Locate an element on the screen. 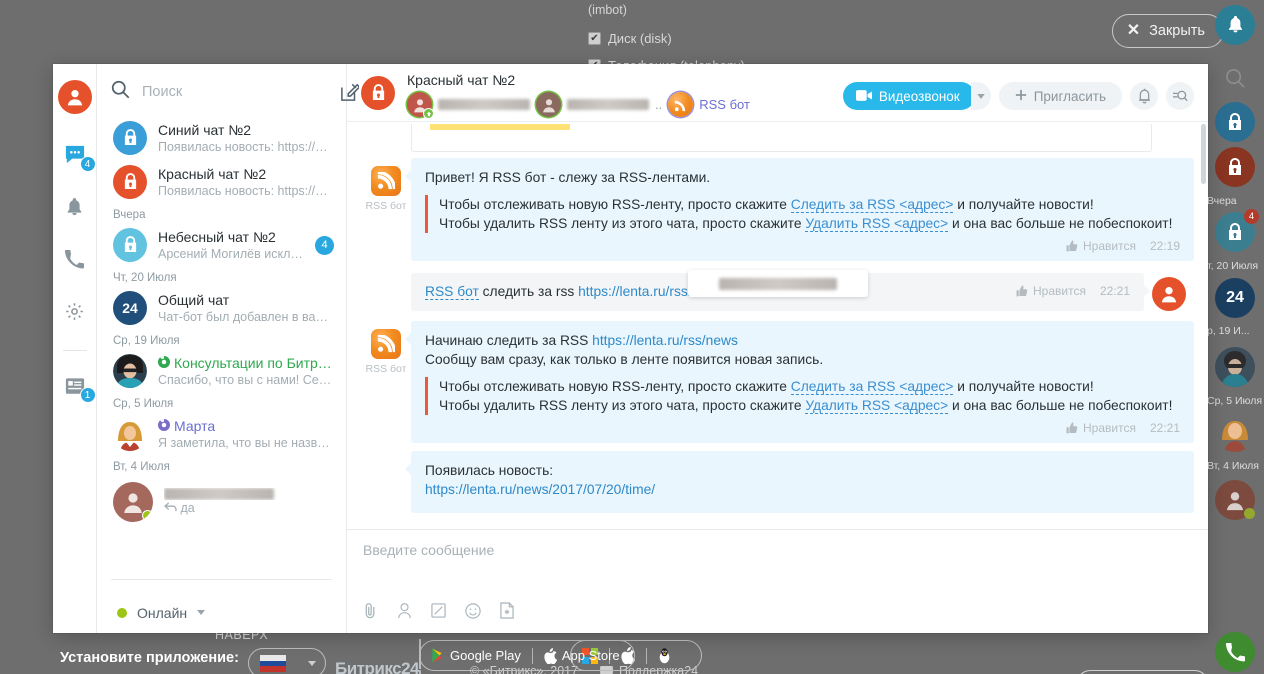  quote-line-2-post: и она вас больше не побеспокоит! is located at coordinates (1060, 223).